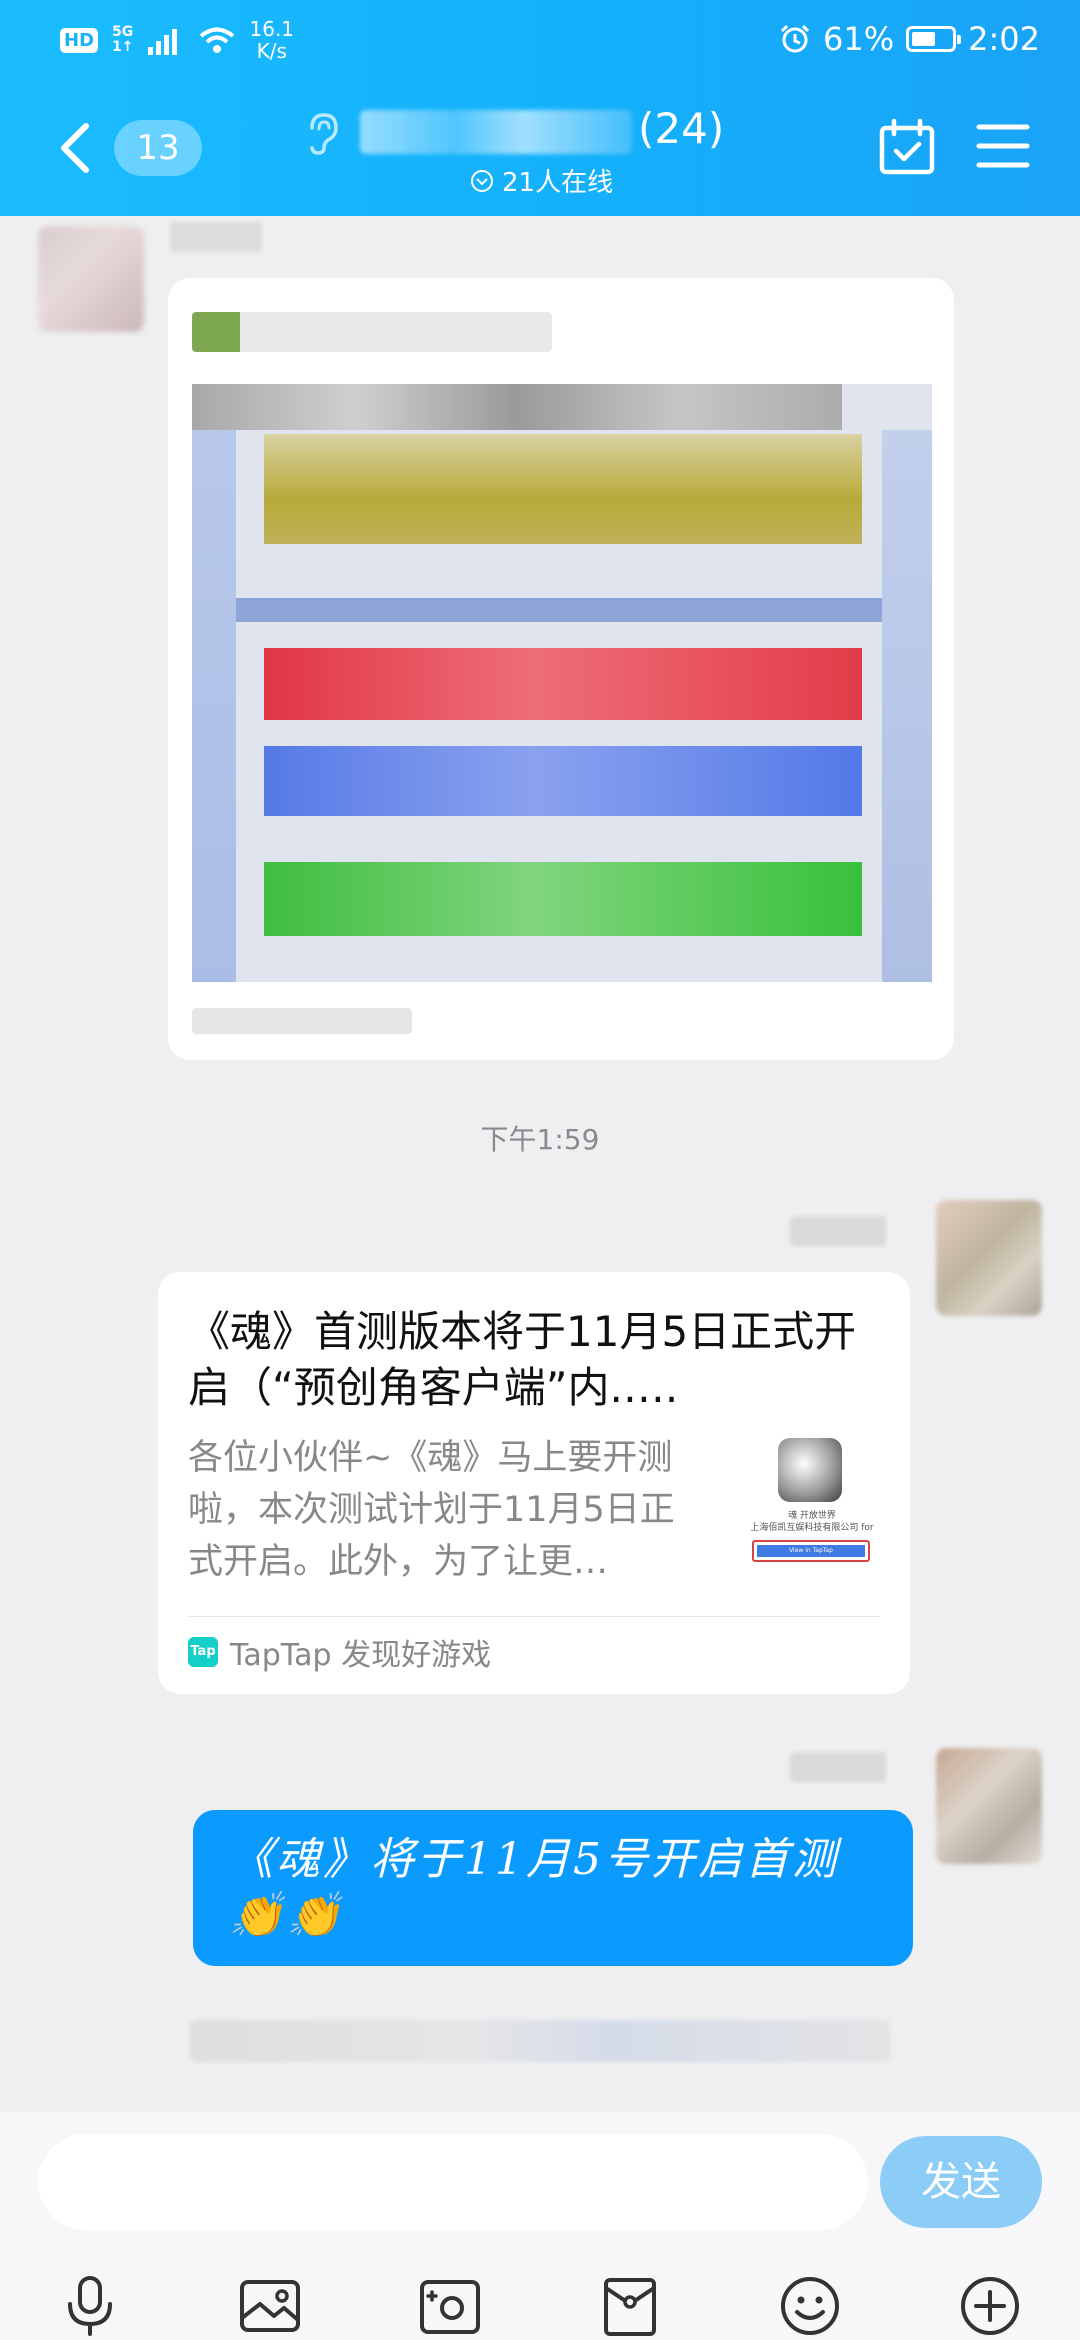 This screenshot has width=1080, height=2340. Describe the element at coordinates (453, 2182) in the screenshot. I see `message-input` at that location.